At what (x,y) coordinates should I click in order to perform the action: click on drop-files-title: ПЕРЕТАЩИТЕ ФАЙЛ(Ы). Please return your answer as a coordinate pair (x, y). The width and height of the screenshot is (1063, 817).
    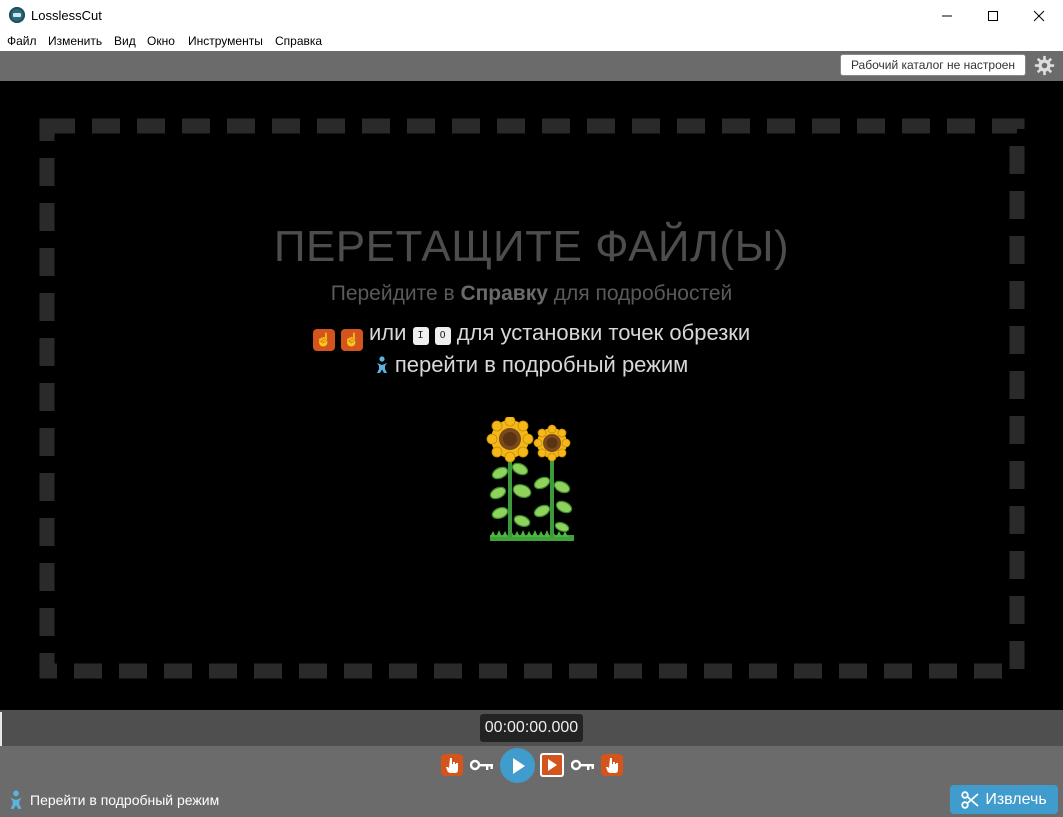
    Looking at the image, I should click on (531, 246).